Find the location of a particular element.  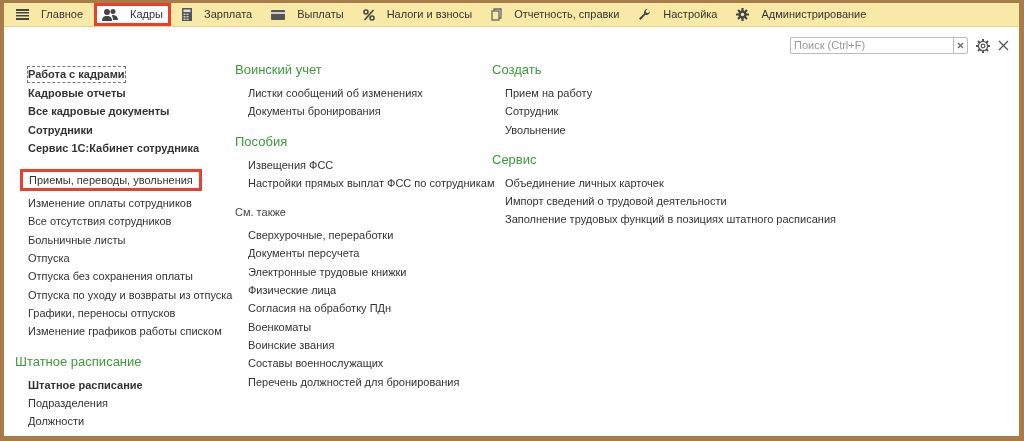

nav-link: Графики, переносы отпусков is located at coordinates (102, 313).